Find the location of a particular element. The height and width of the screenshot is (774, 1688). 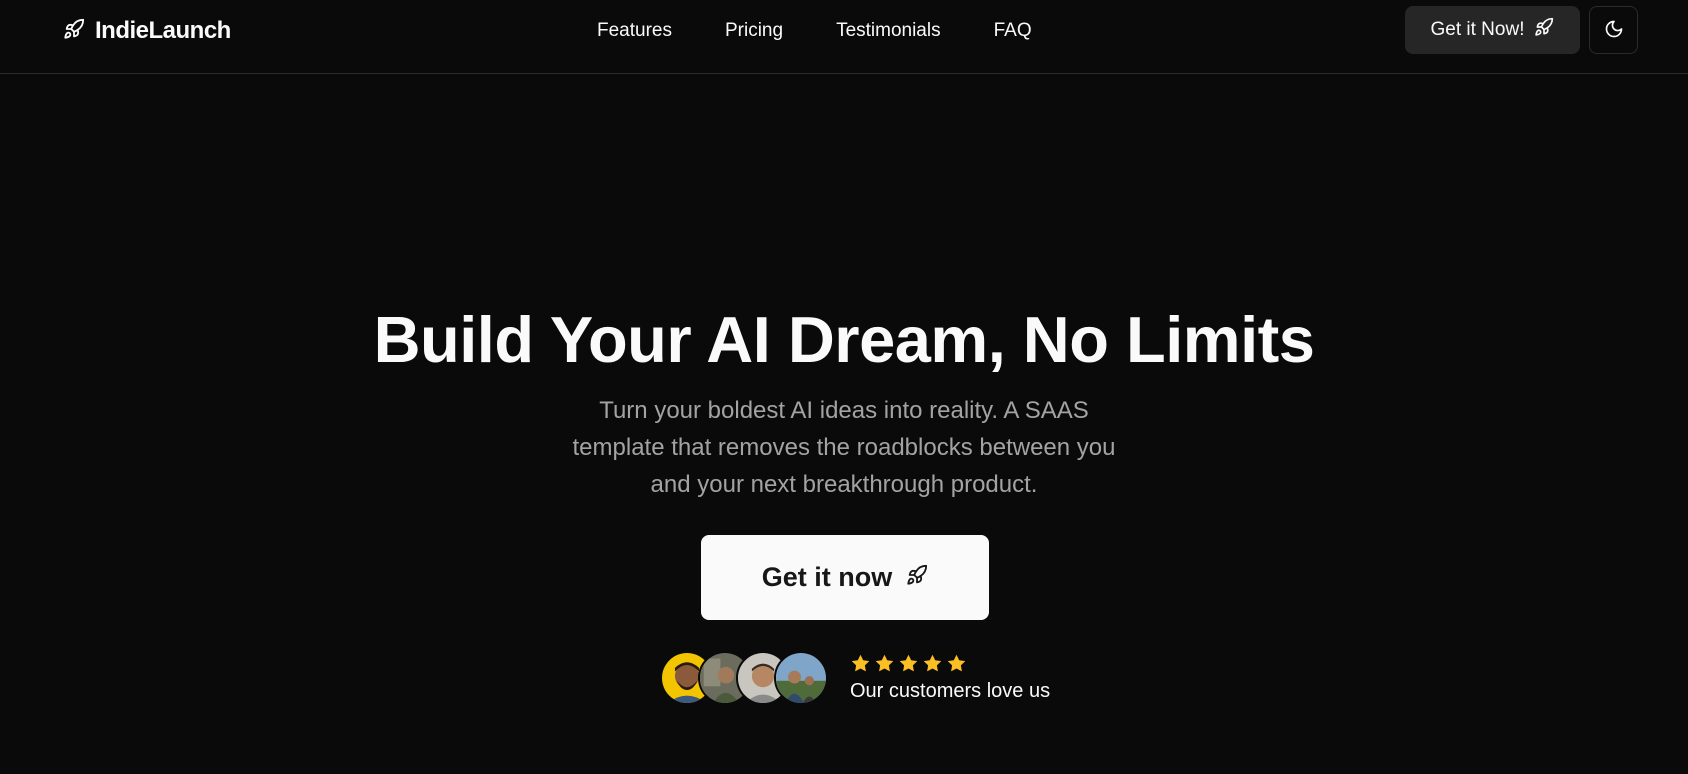

theme-toggle-button is located at coordinates (1613, 30).